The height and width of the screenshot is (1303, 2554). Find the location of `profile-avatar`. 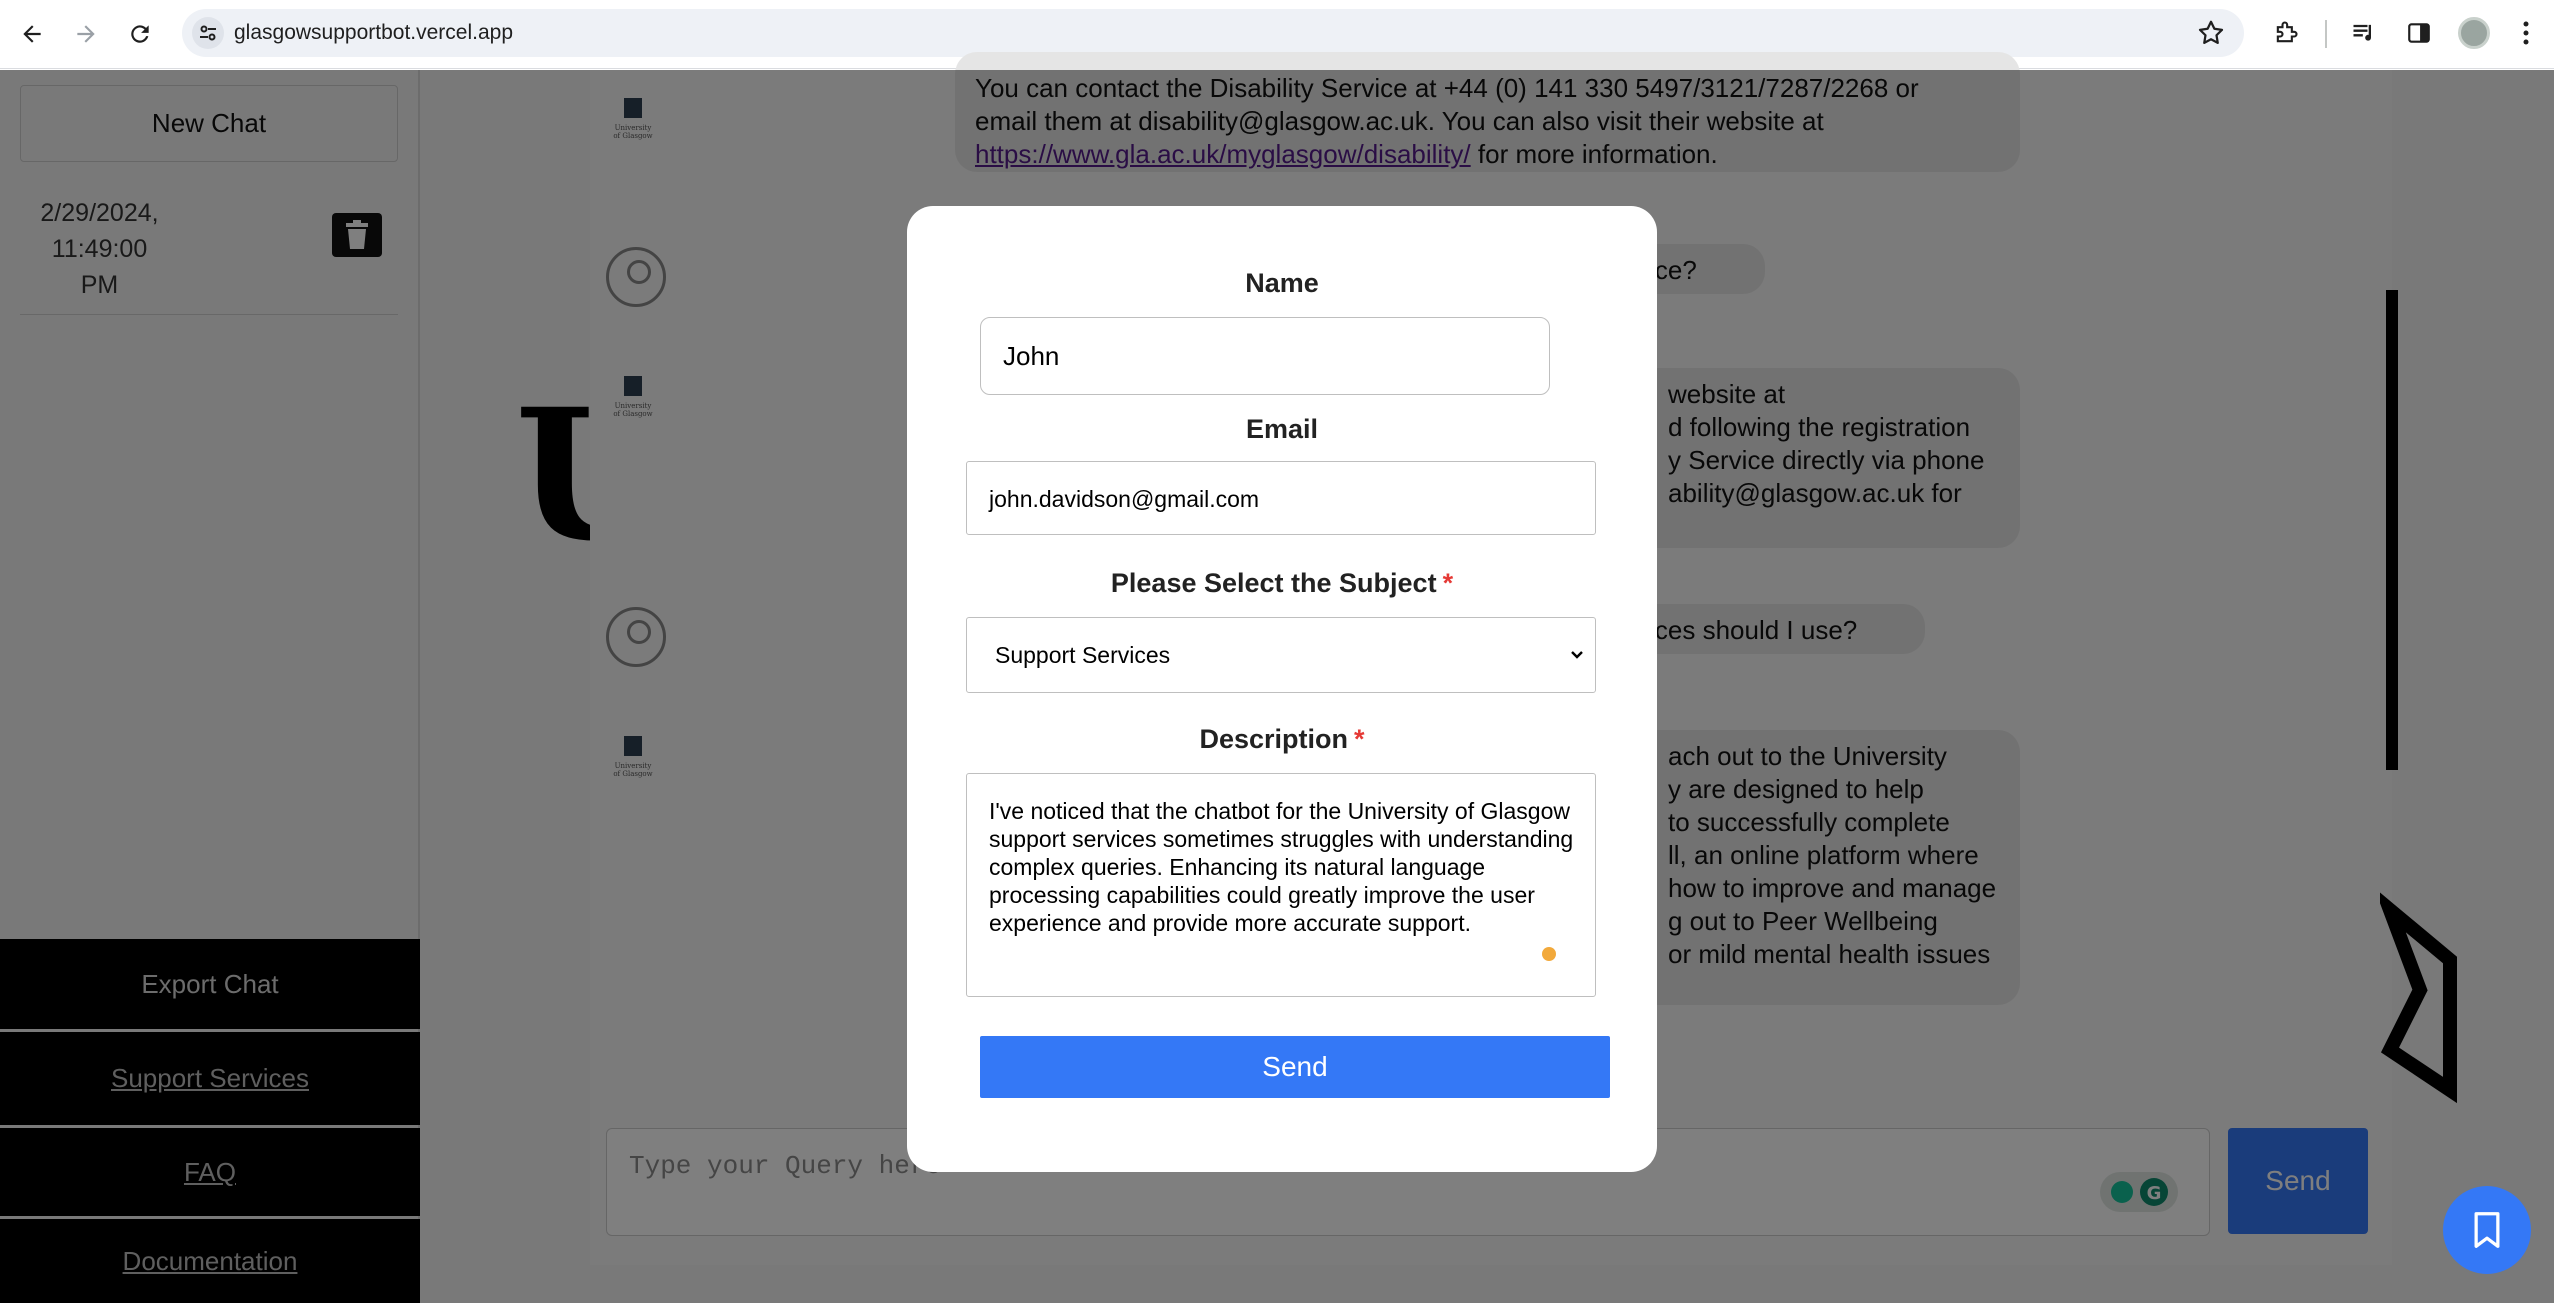

profile-avatar is located at coordinates (2474, 33).